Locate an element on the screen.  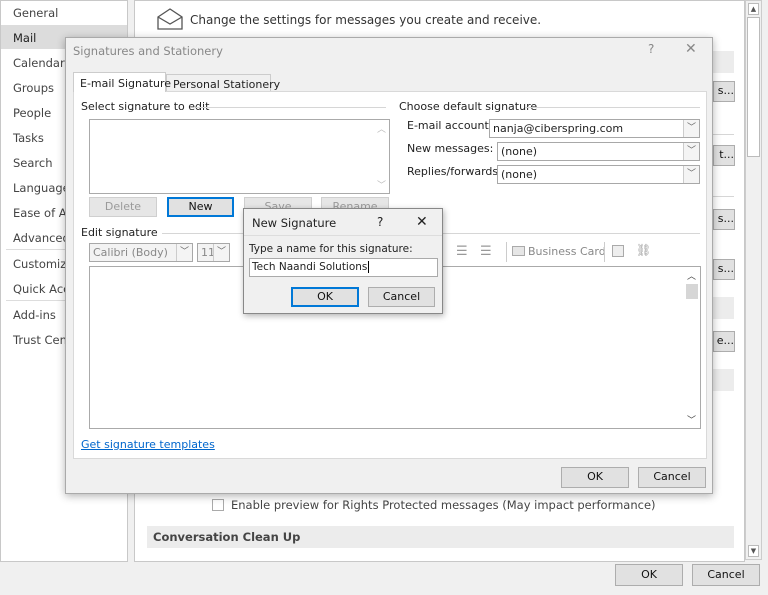
dropdown-value: Calibri (Body) is located at coordinates (130, 252).